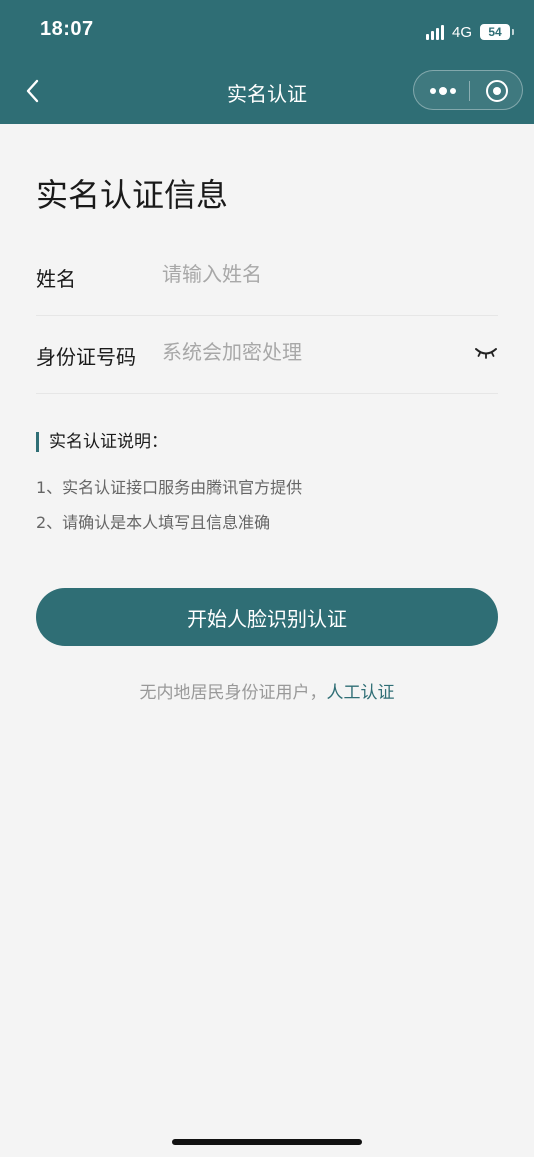  What do you see at coordinates (312, 274) in the screenshot?
I see `name-input` at bounding box center [312, 274].